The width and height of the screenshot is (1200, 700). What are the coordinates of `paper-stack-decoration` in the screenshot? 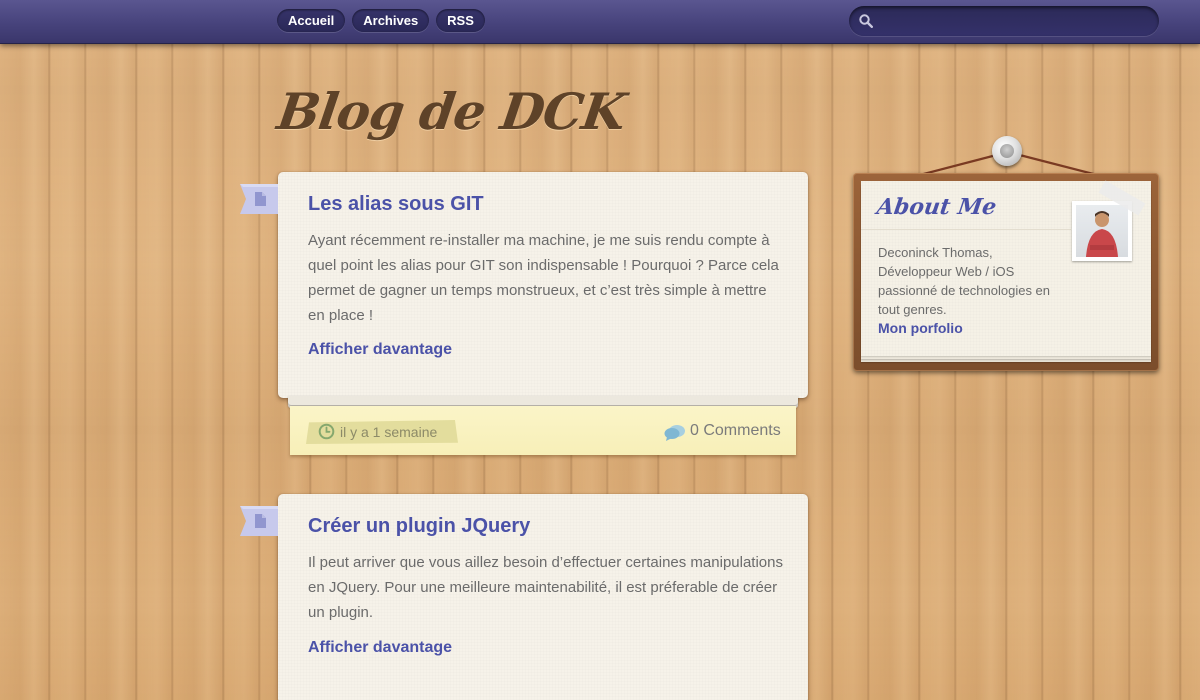 It's located at (543, 400).